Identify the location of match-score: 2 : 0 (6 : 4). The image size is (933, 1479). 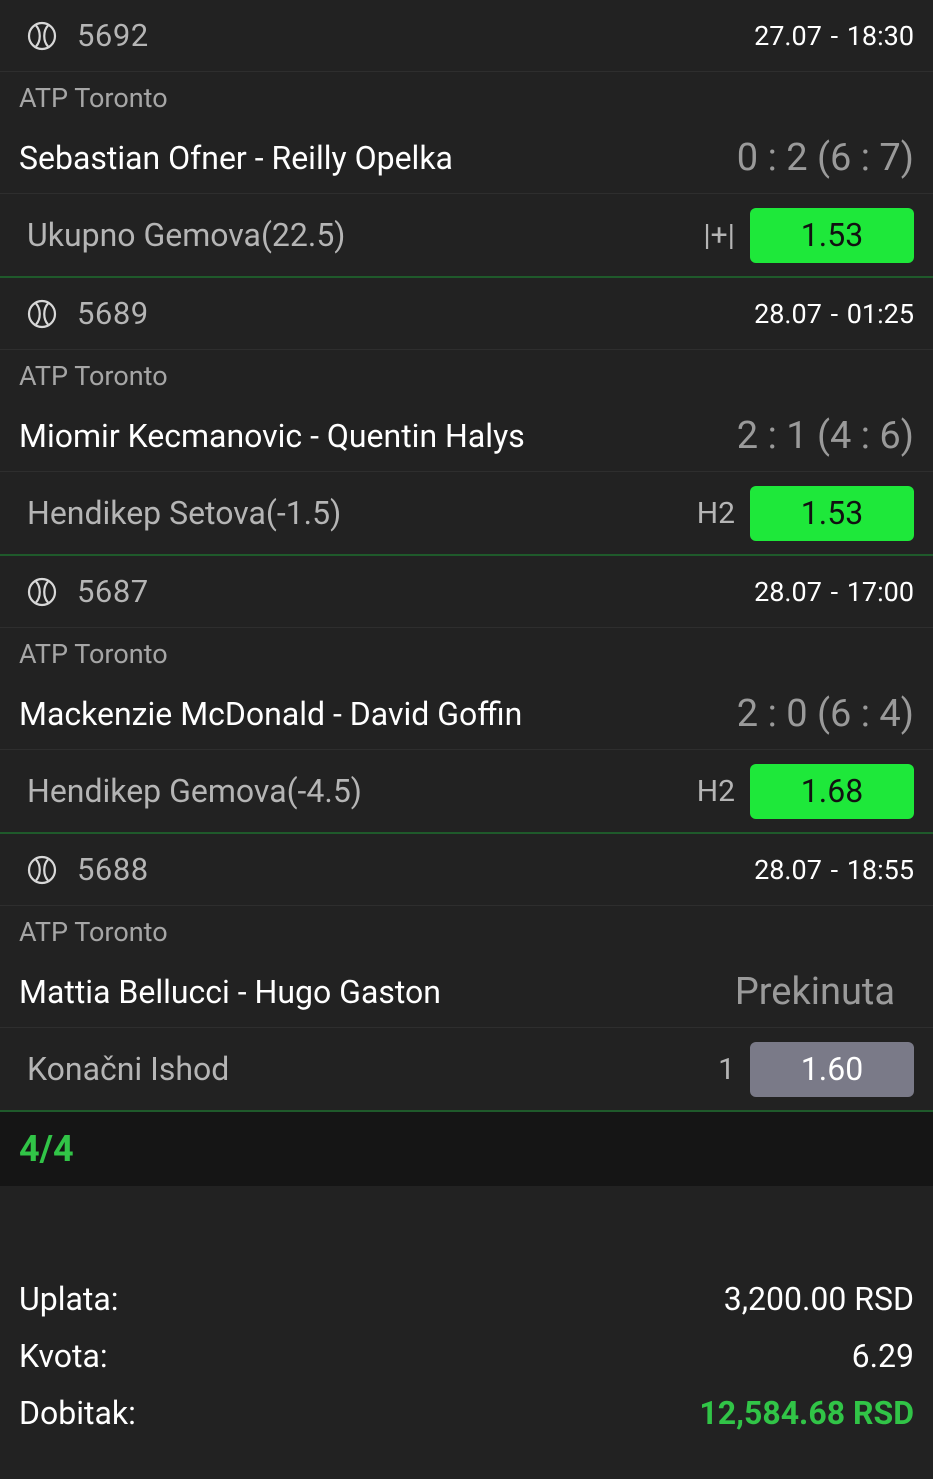
(825, 713).